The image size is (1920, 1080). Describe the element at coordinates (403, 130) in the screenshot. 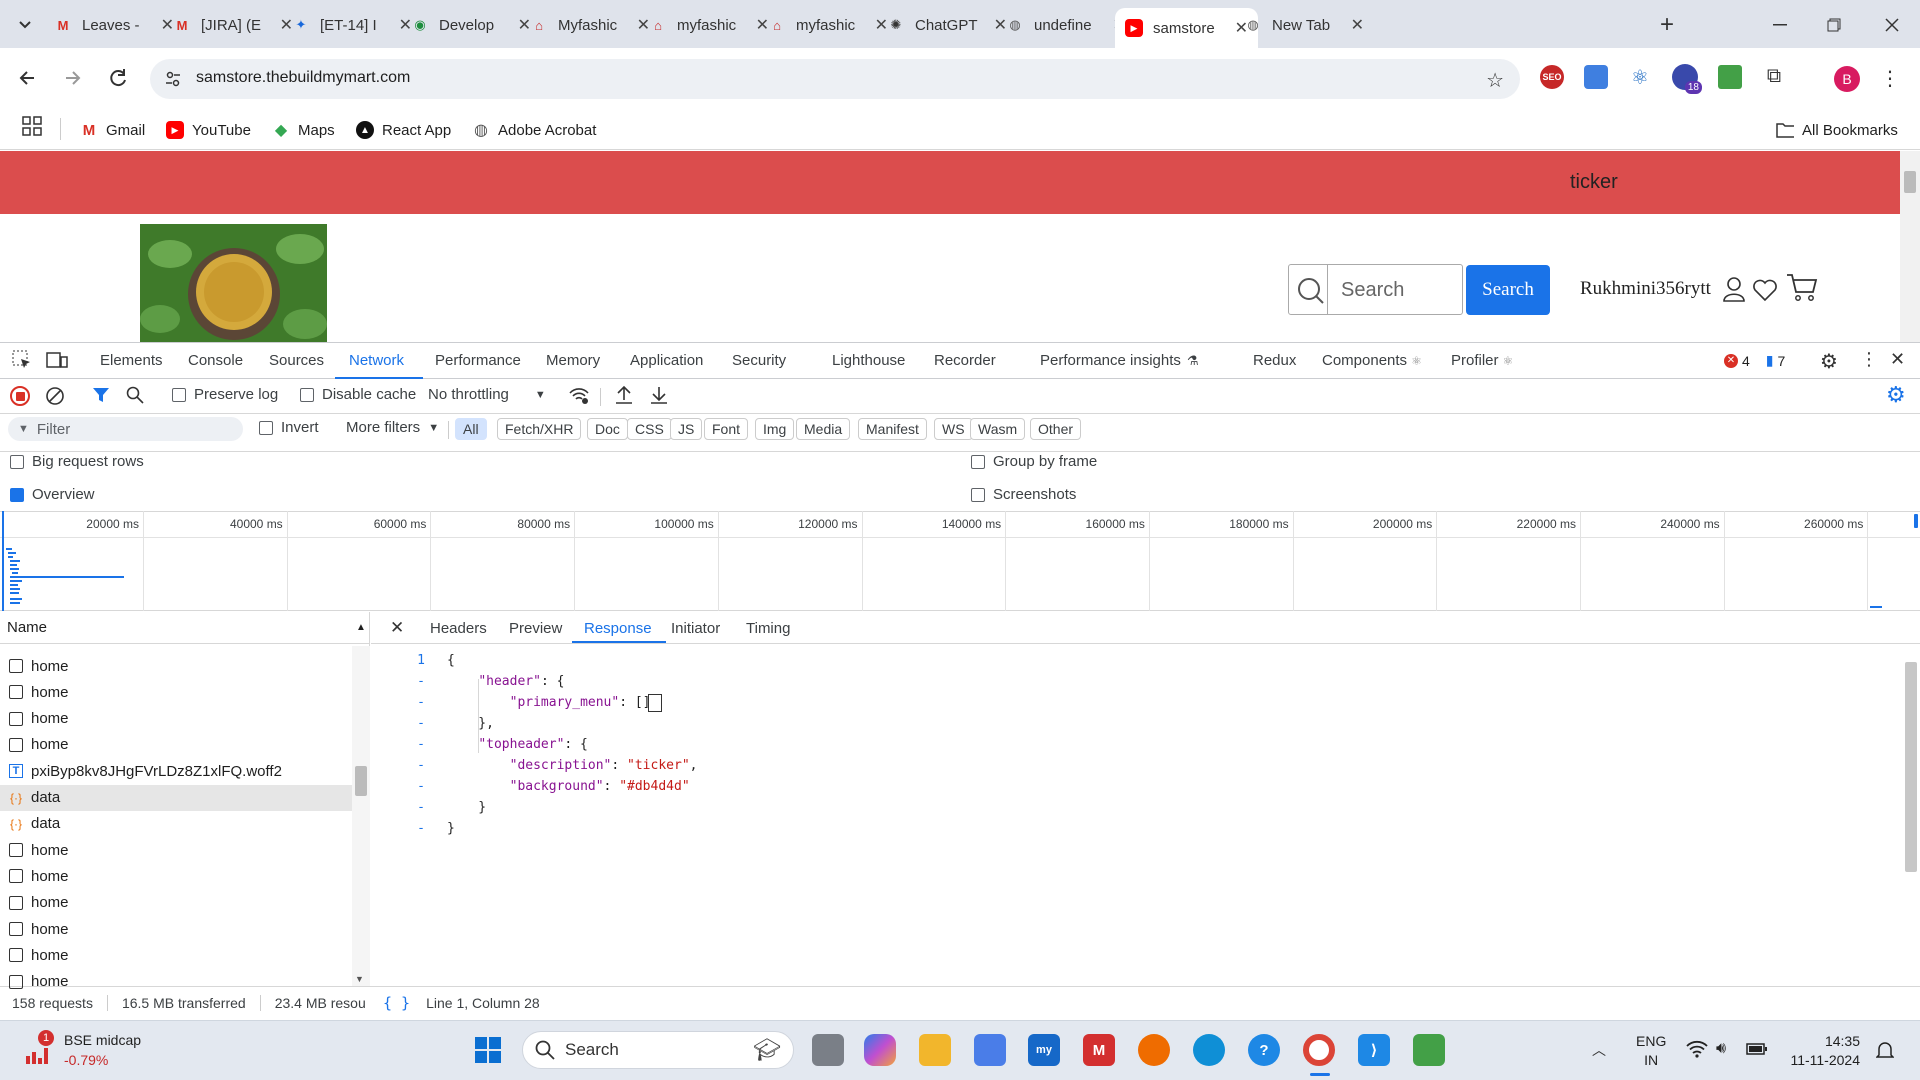

I see `bookmark-react-app: ▲ React App` at that location.